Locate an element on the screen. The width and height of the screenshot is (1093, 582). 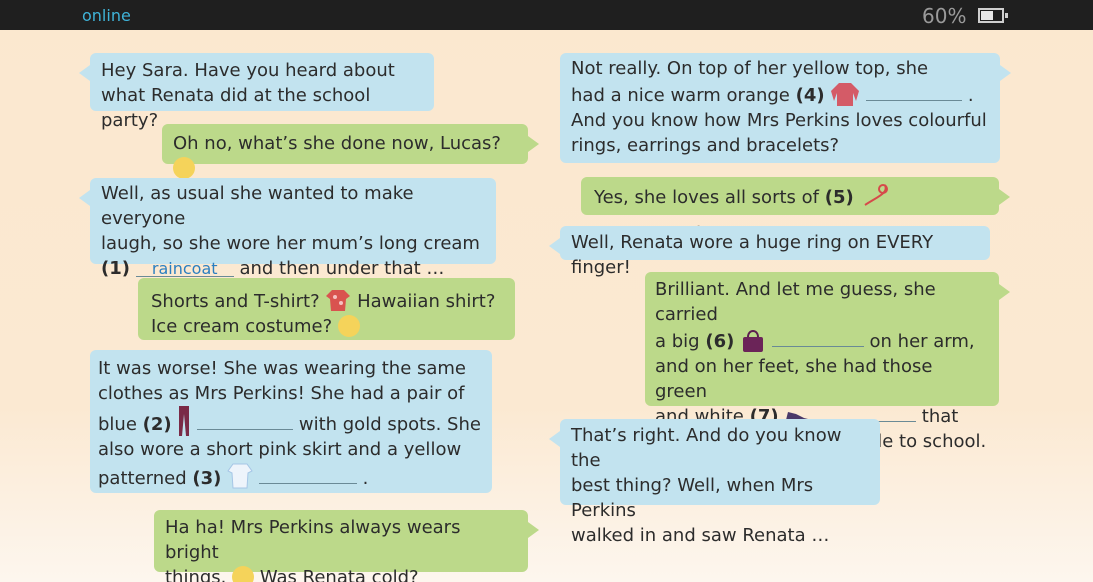
battery-icon is located at coordinates (993, 15).